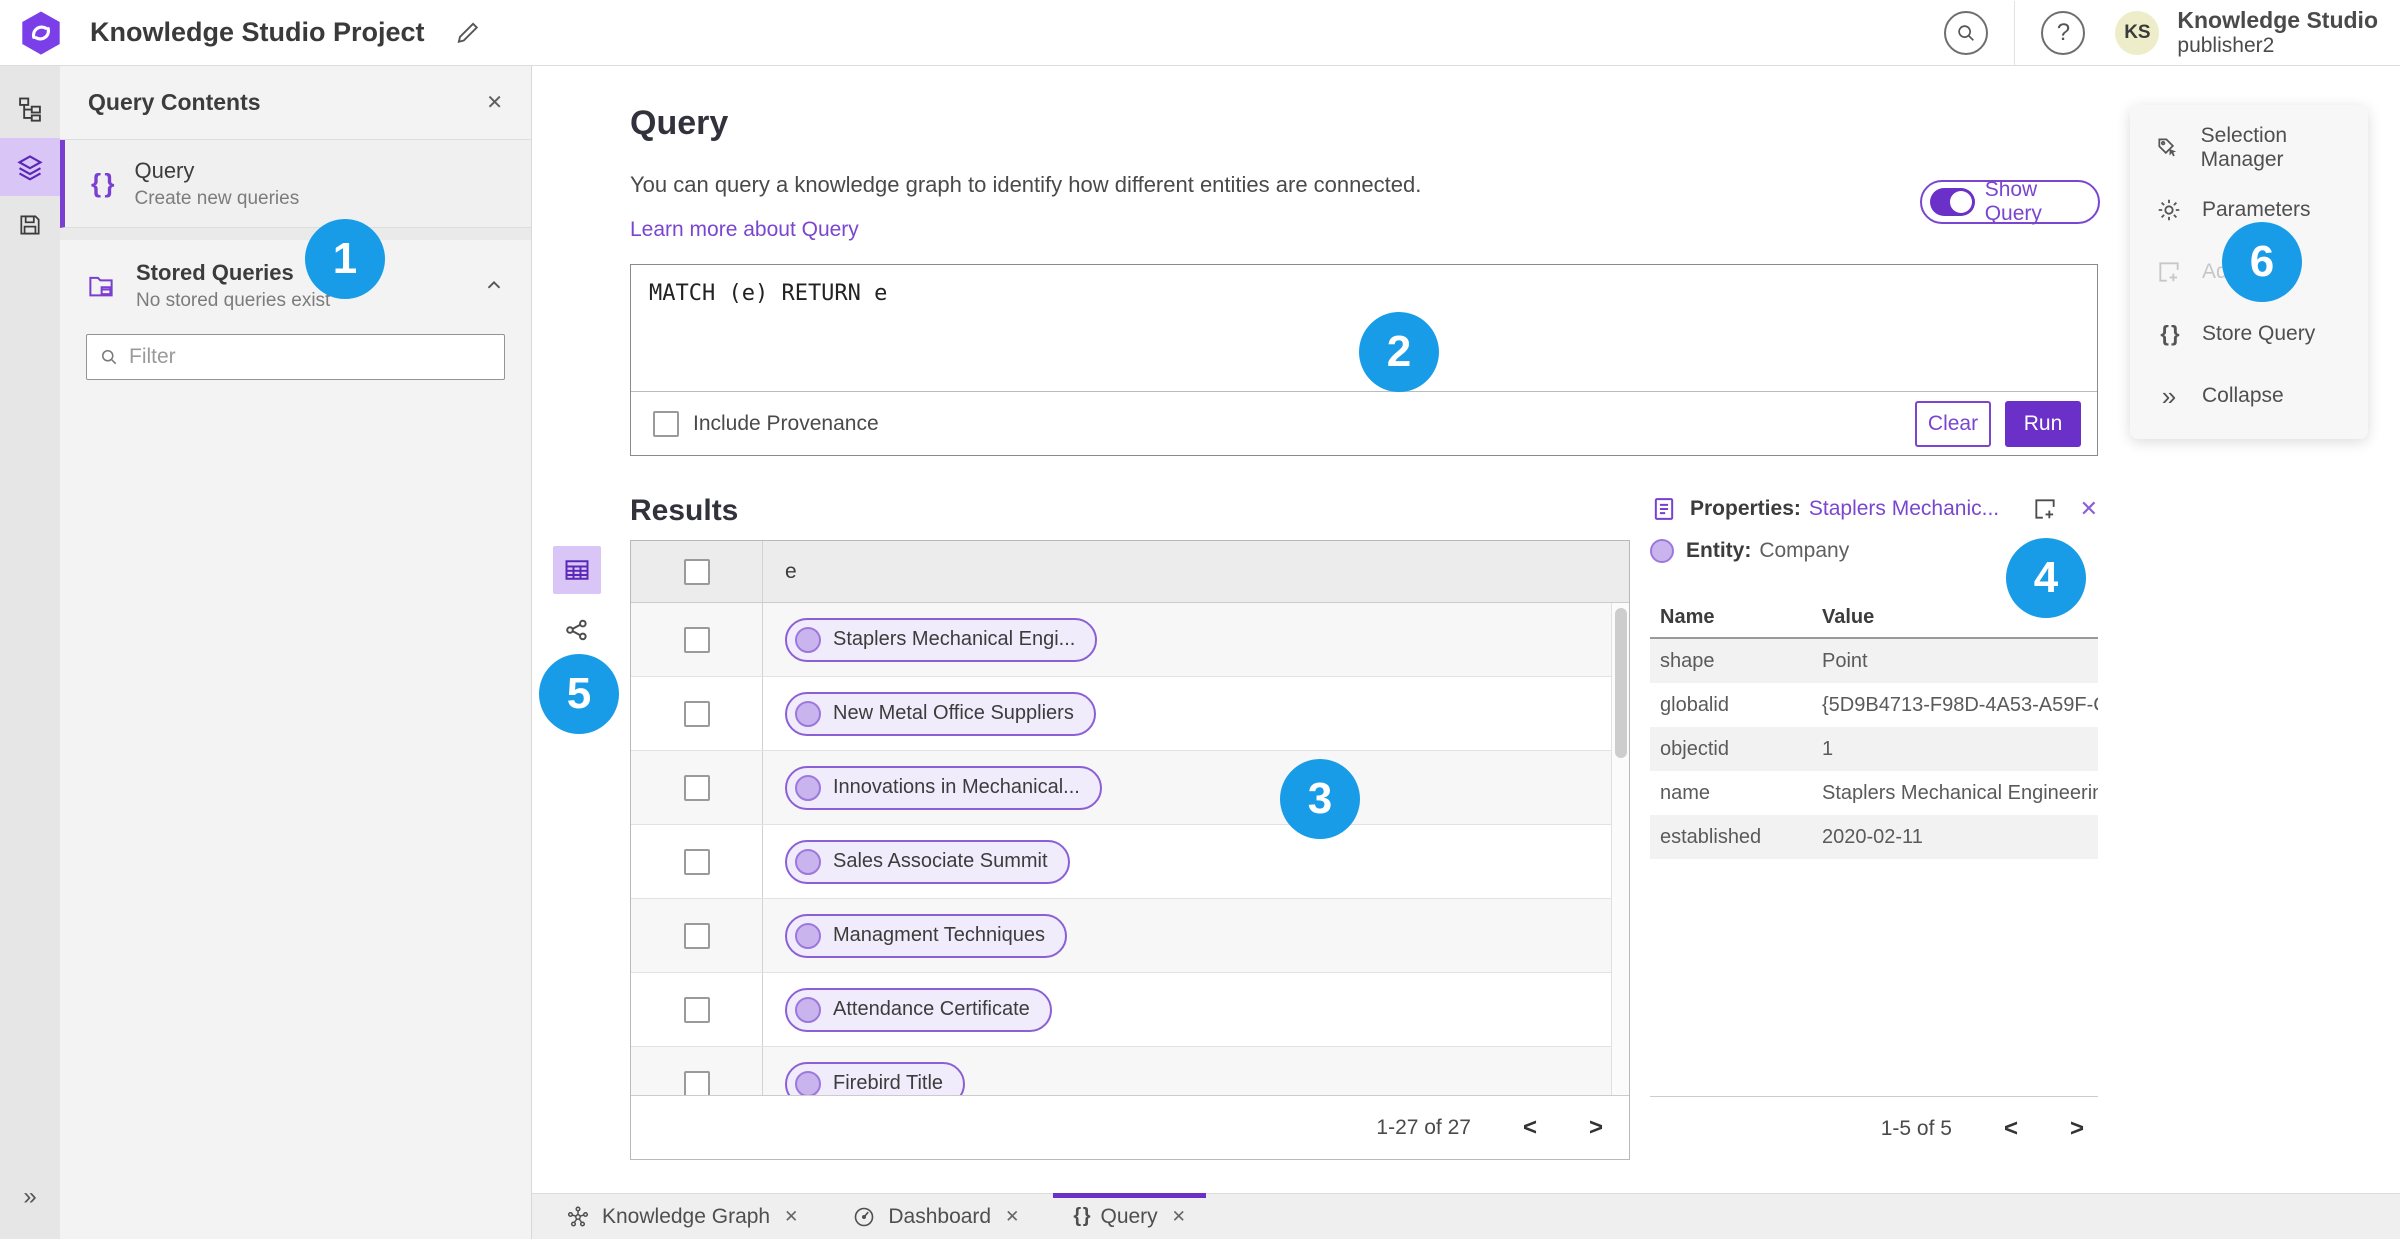 The image size is (2400, 1239). What do you see at coordinates (577, 570) in the screenshot?
I see `table-view-button` at bounding box center [577, 570].